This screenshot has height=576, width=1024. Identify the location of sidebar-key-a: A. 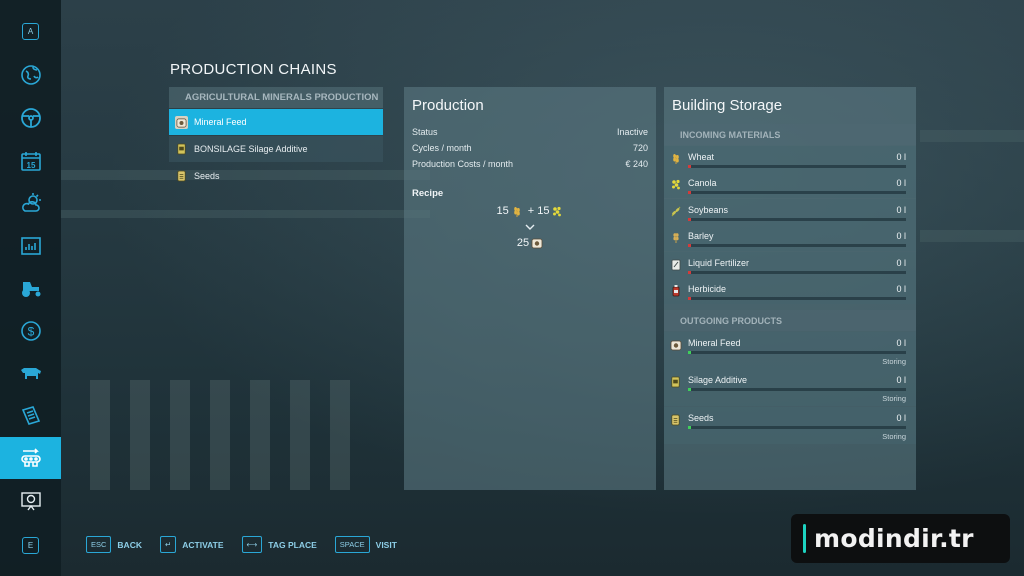
(30, 31).